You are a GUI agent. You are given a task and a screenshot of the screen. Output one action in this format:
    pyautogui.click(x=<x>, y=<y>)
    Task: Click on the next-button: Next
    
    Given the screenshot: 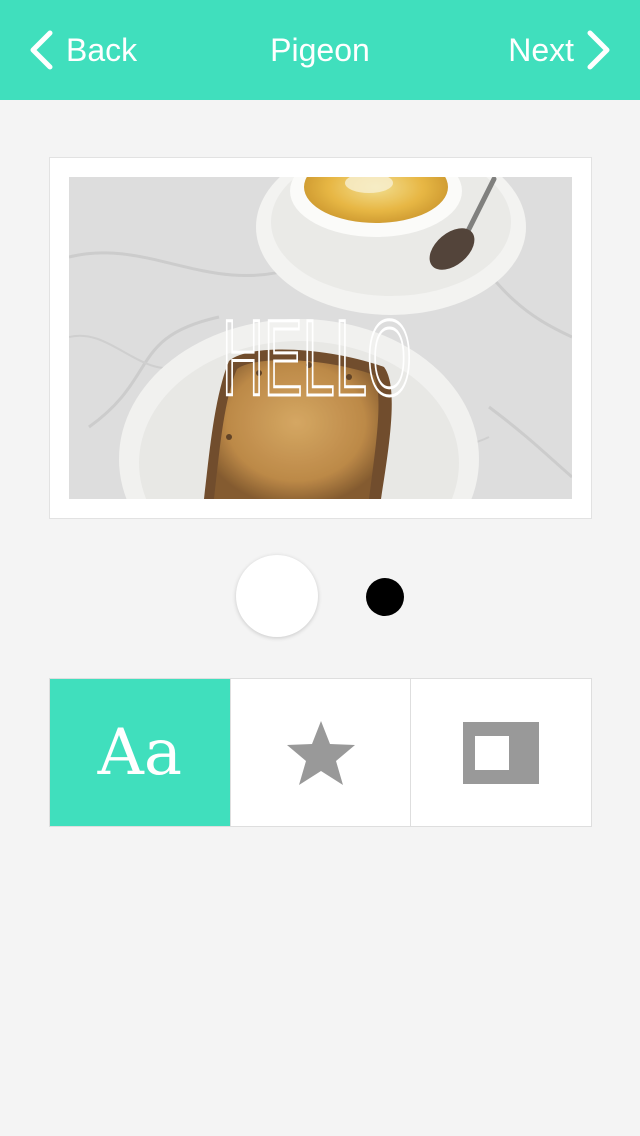 What is the action you would take?
    pyautogui.click(x=560, y=50)
    